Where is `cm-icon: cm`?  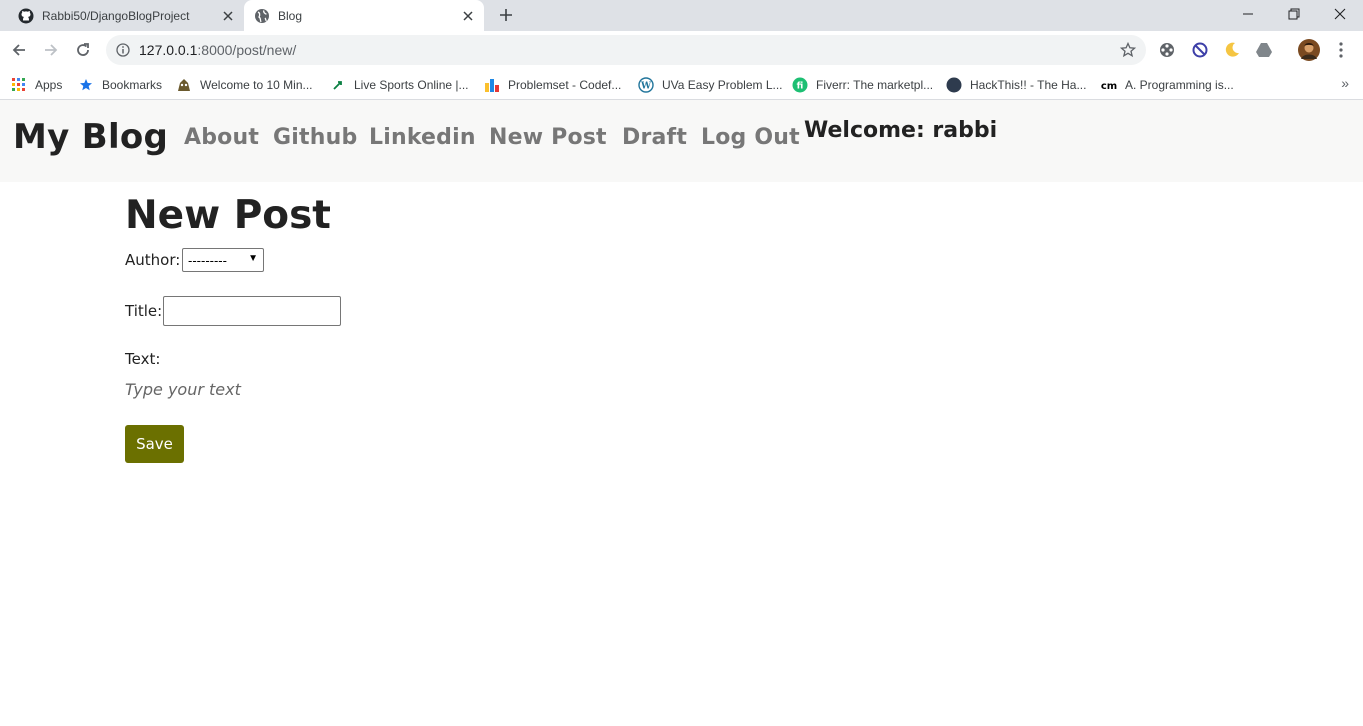
cm-icon: cm is located at coordinates (1109, 85).